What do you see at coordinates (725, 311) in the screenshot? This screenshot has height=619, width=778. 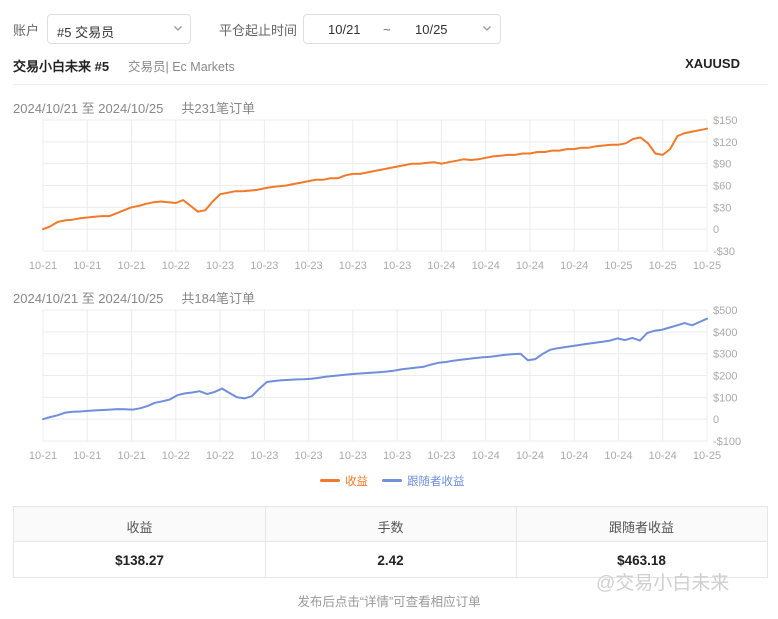 I see `y-tick-label: $500` at bounding box center [725, 311].